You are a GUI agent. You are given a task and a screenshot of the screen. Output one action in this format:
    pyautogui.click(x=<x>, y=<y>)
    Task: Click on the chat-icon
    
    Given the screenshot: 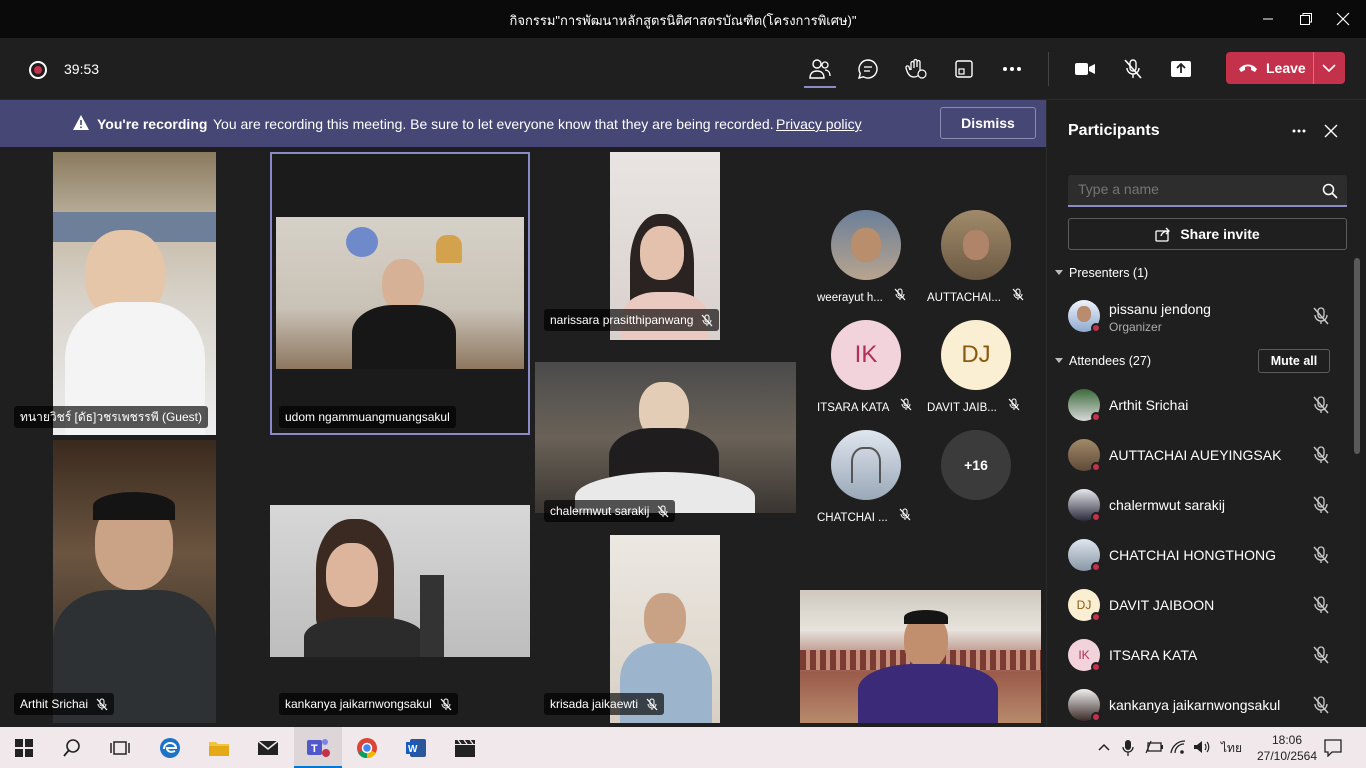 What is the action you would take?
    pyautogui.click(x=867, y=69)
    